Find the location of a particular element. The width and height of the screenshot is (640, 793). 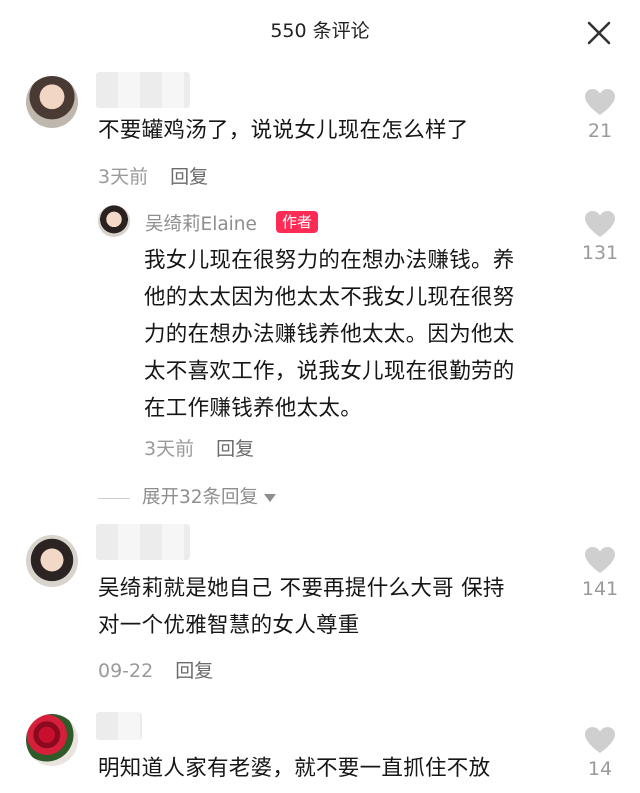

author-avatar is located at coordinates (114, 221).